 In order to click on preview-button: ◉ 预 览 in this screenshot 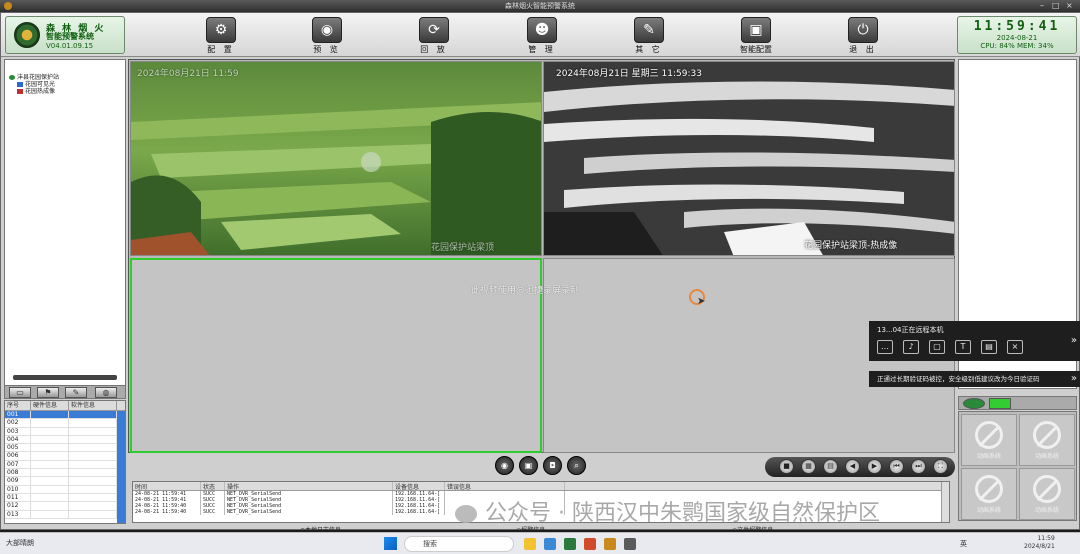, I will do `click(327, 35)`.